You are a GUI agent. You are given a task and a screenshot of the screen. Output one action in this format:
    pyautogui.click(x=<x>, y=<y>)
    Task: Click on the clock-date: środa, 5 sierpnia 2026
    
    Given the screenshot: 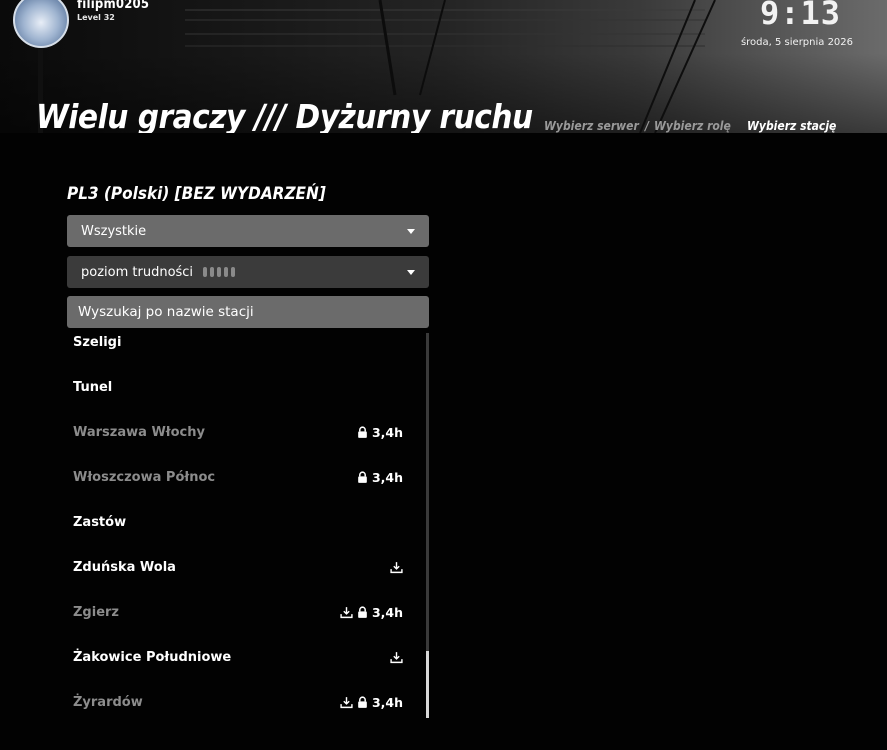 What is the action you would take?
    pyautogui.click(x=797, y=42)
    